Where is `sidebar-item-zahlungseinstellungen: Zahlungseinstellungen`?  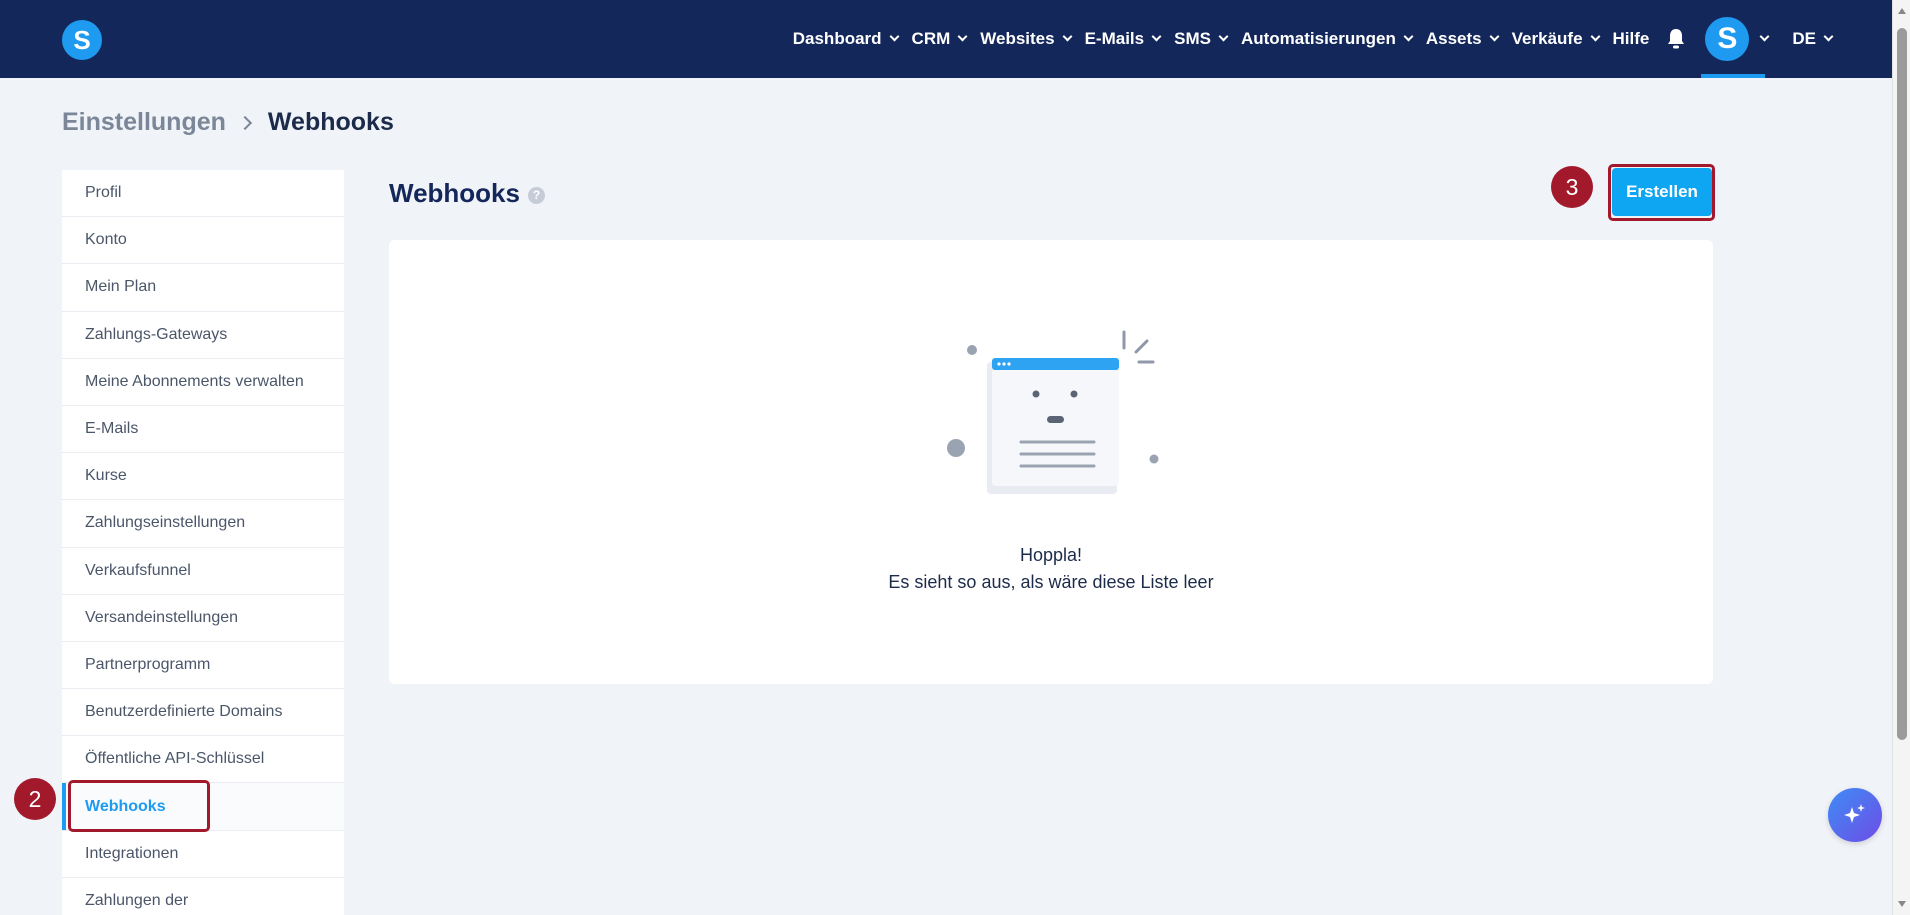
sidebar-item-zahlungseinstellungen: Zahlungseinstellungen is located at coordinates (203, 524).